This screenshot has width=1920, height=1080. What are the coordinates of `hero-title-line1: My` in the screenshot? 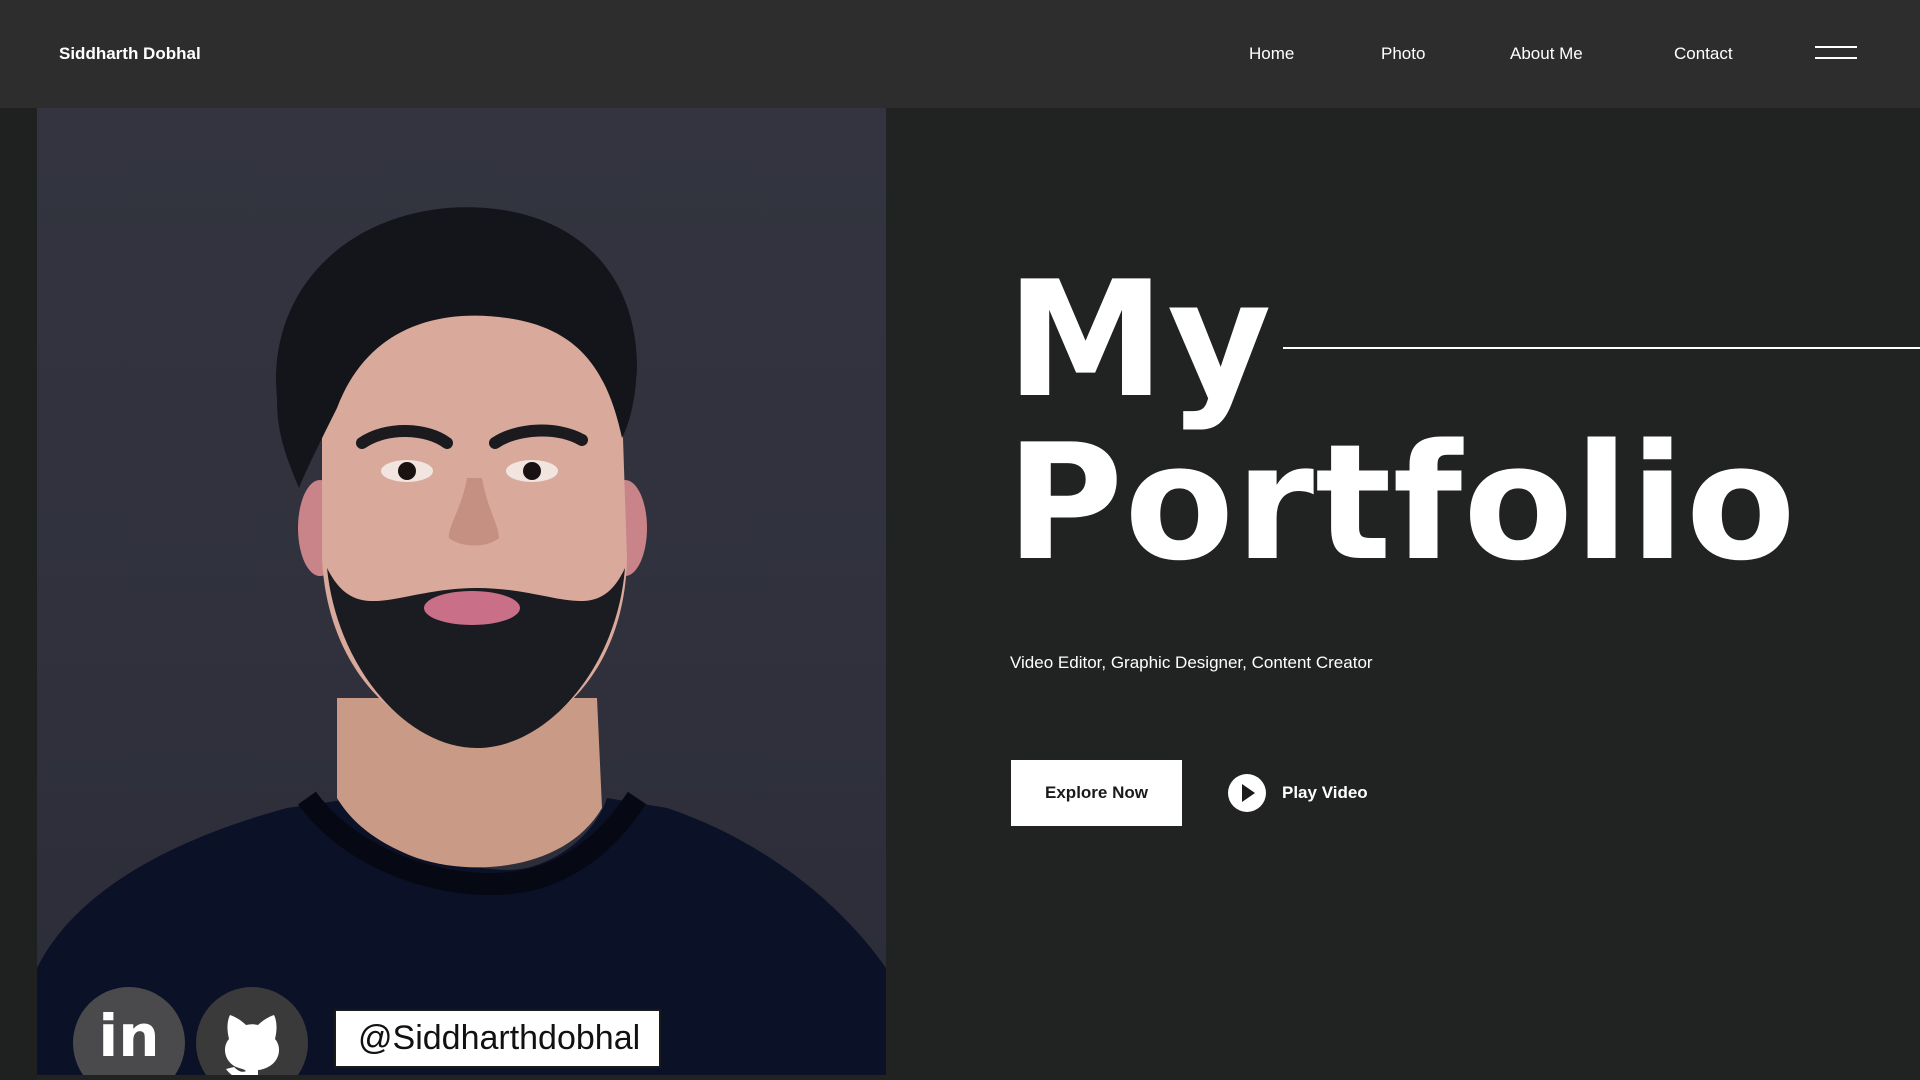 It's located at (1140, 339).